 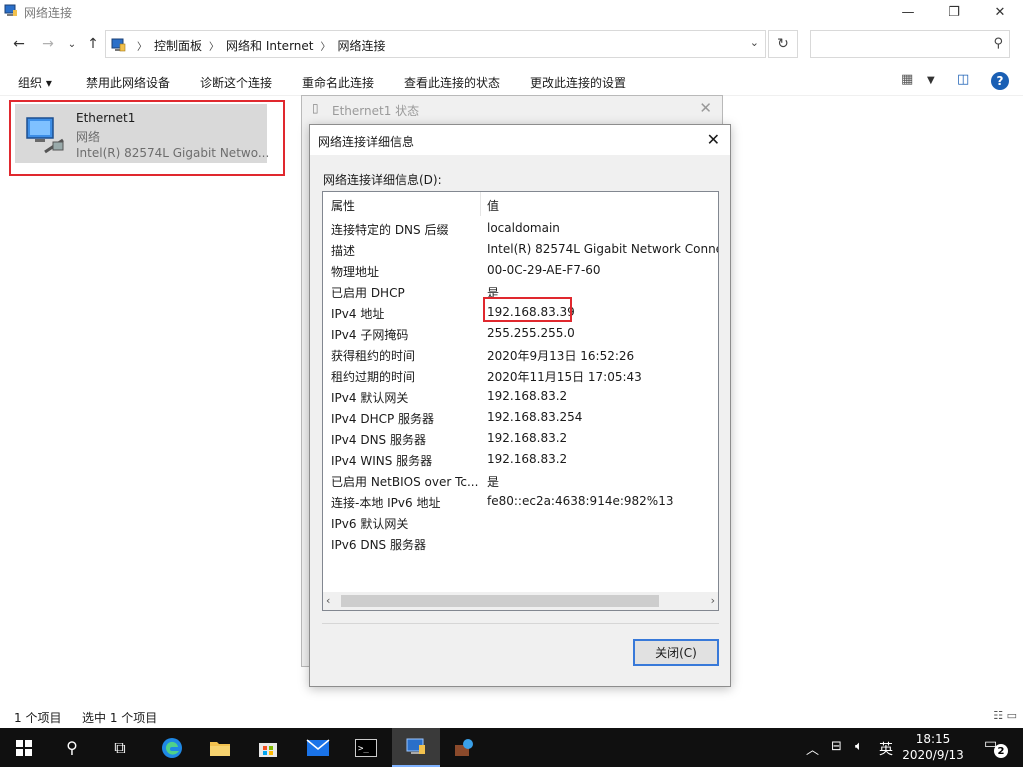 I want to click on row-value: localdomain, so click(x=523, y=228).